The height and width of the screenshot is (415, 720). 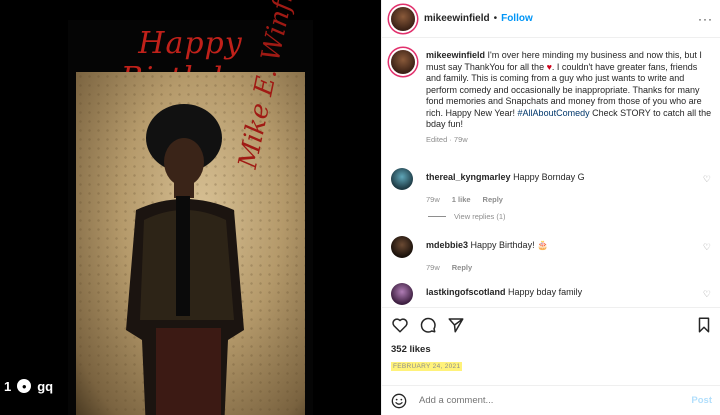 I want to click on post-actions-bar, so click(x=551, y=322).